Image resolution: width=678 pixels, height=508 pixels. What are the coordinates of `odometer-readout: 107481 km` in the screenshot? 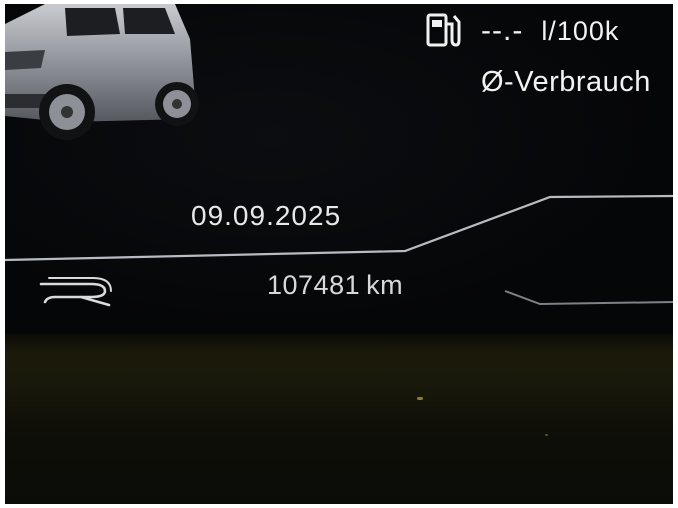 It's located at (335, 285).